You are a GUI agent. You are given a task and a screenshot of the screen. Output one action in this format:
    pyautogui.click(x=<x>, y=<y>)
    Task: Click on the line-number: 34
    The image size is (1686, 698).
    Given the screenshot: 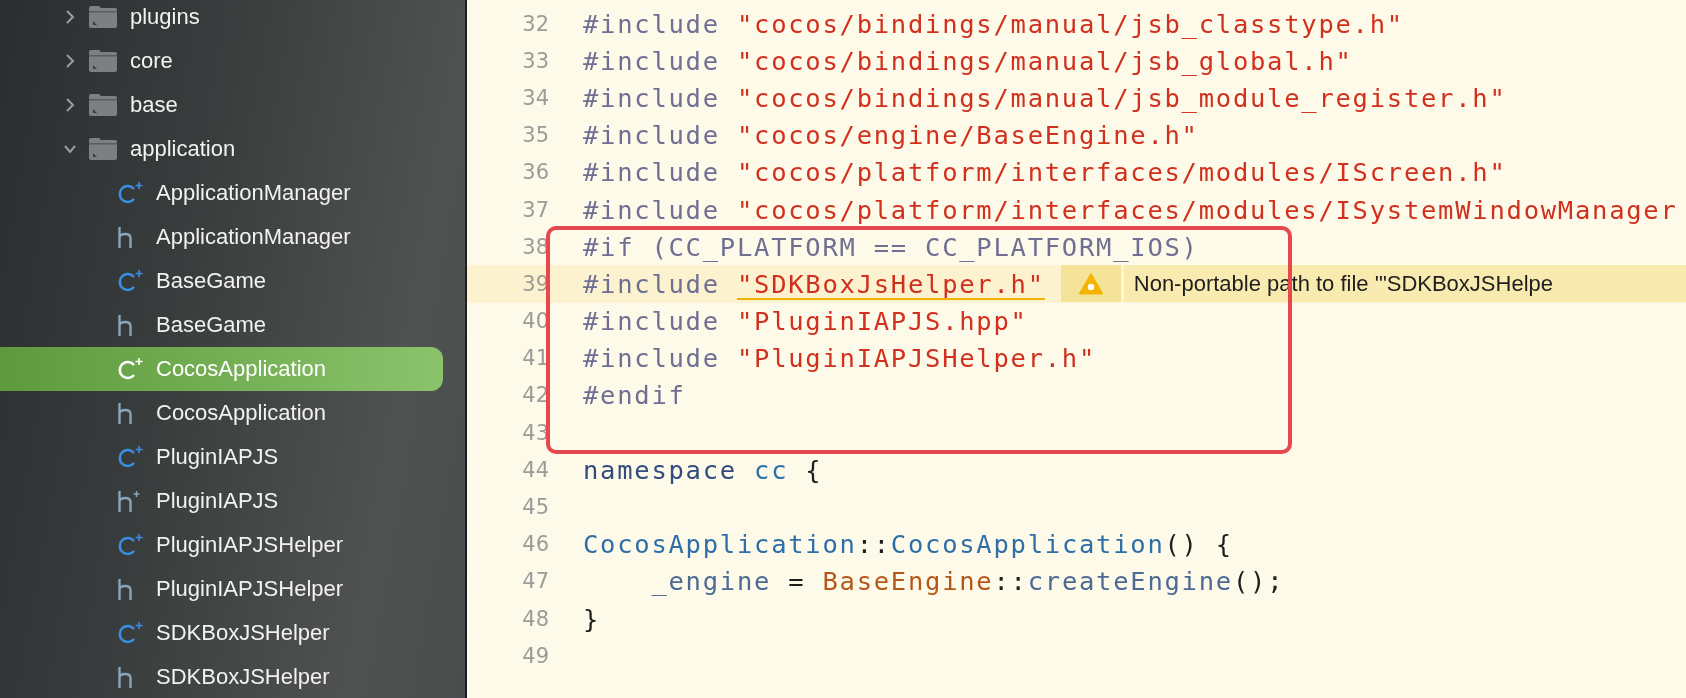 What is the action you would take?
    pyautogui.click(x=535, y=97)
    